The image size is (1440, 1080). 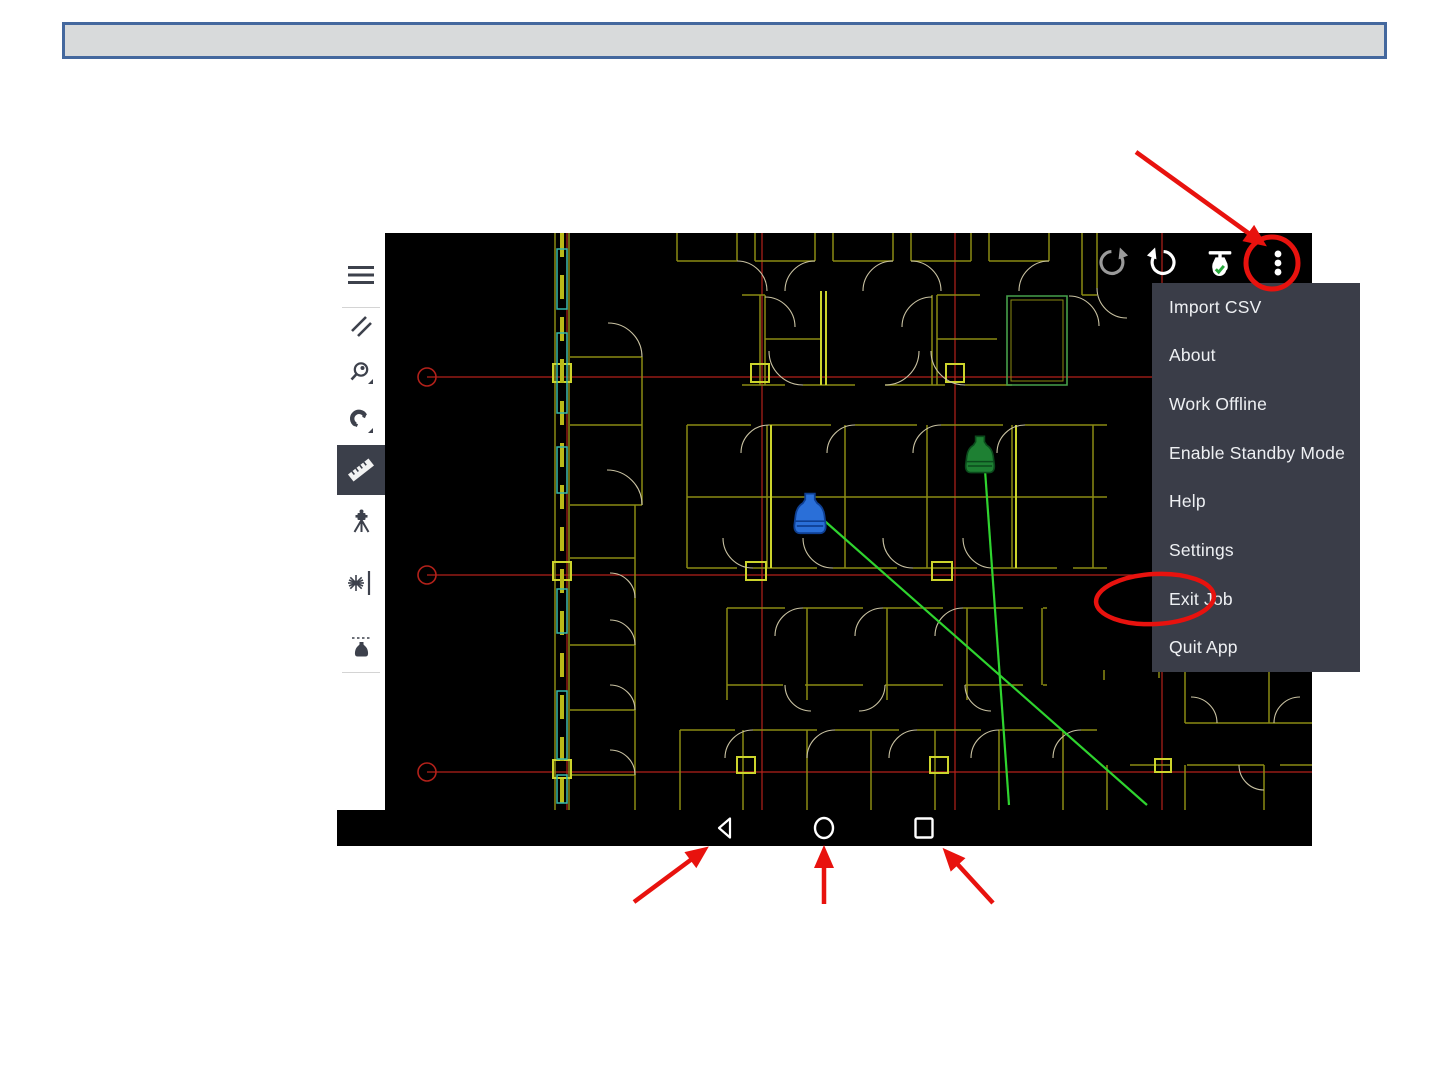 What do you see at coordinates (1200, 198) in the screenshot?
I see `arrow-to-overflow-menu` at bounding box center [1200, 198].